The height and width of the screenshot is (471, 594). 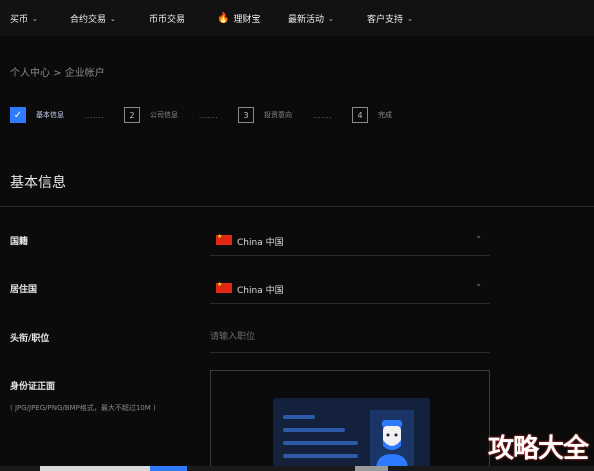 I want to click on site-watermark: 攻略大全, so click(x=538, y=449).